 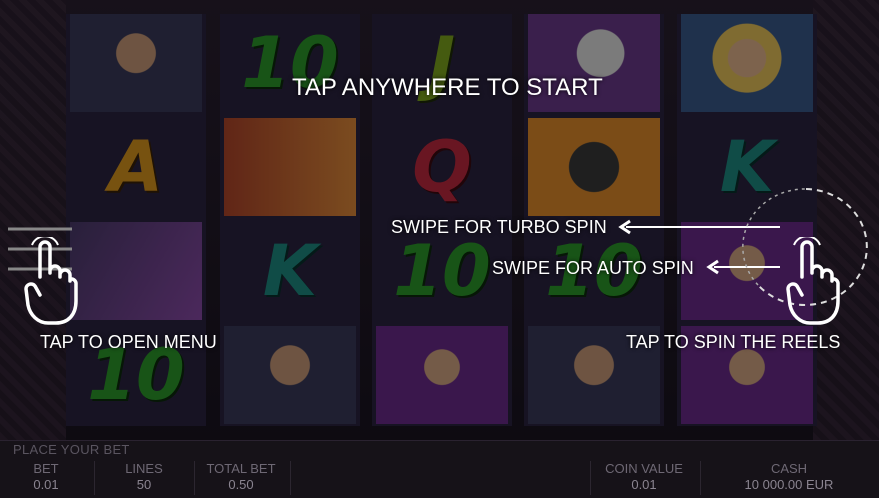 What do you see at coordinates (128, 342) in the screenshot?
I see `tap-menu-text: TAP TO OPEN MENU` at bounding box center [128, 342].